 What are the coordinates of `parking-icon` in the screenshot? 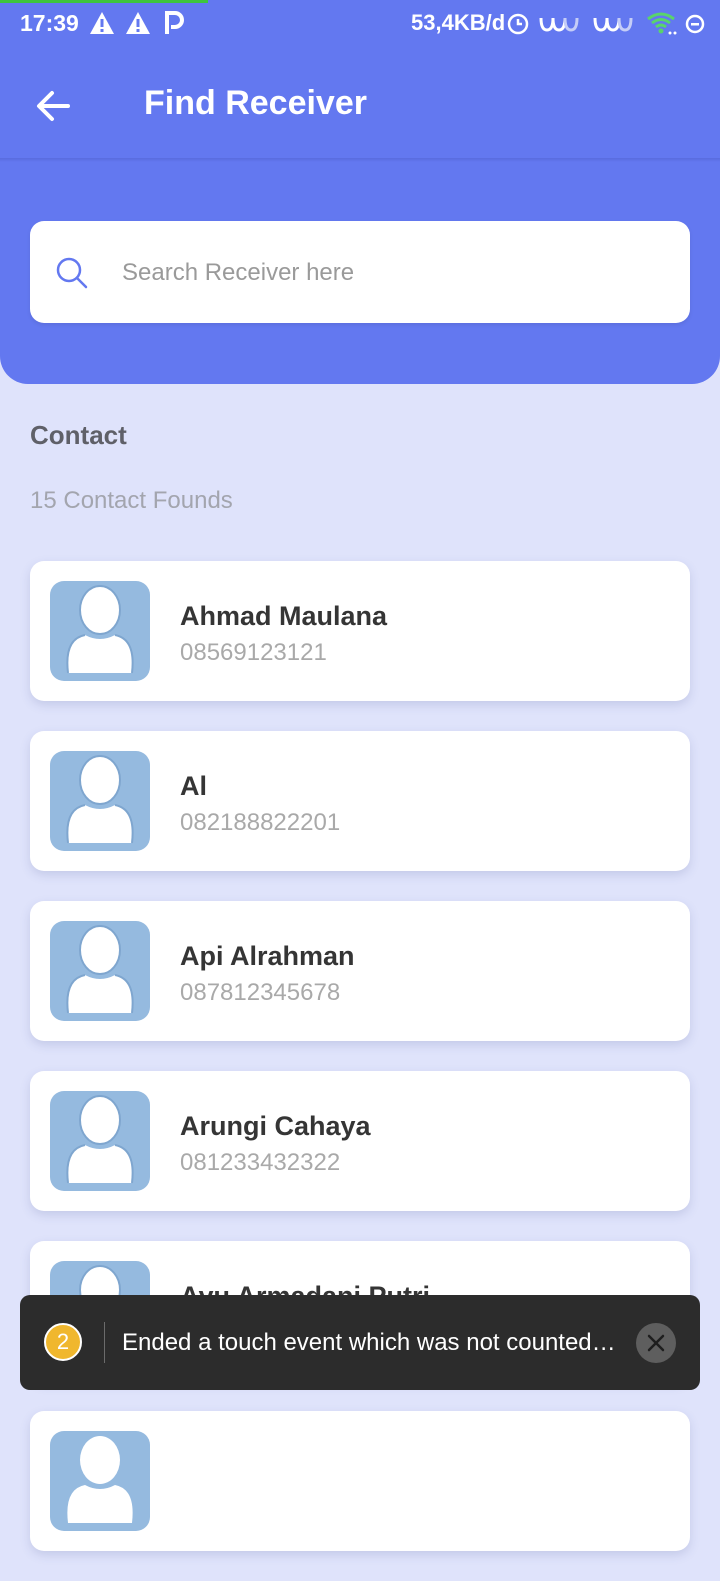 It's located at (174, 22).